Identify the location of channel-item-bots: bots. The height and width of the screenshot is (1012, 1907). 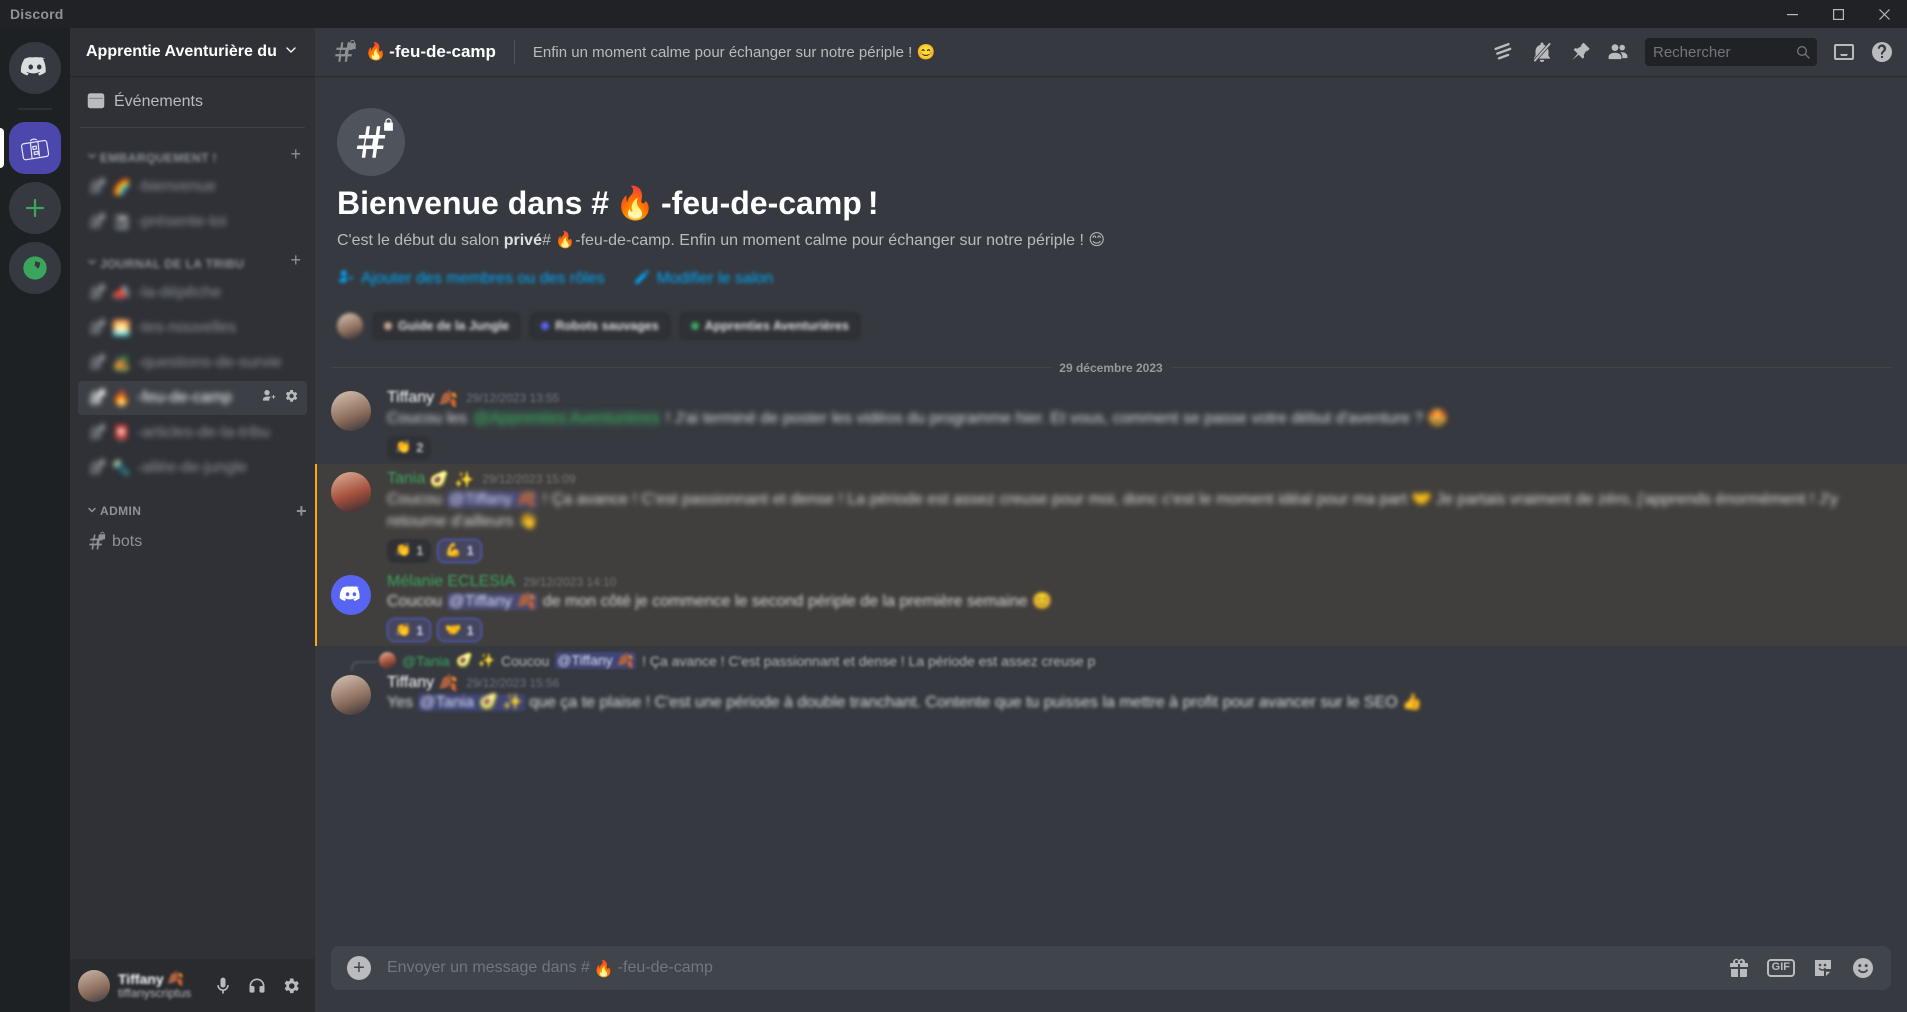
(192, 542).